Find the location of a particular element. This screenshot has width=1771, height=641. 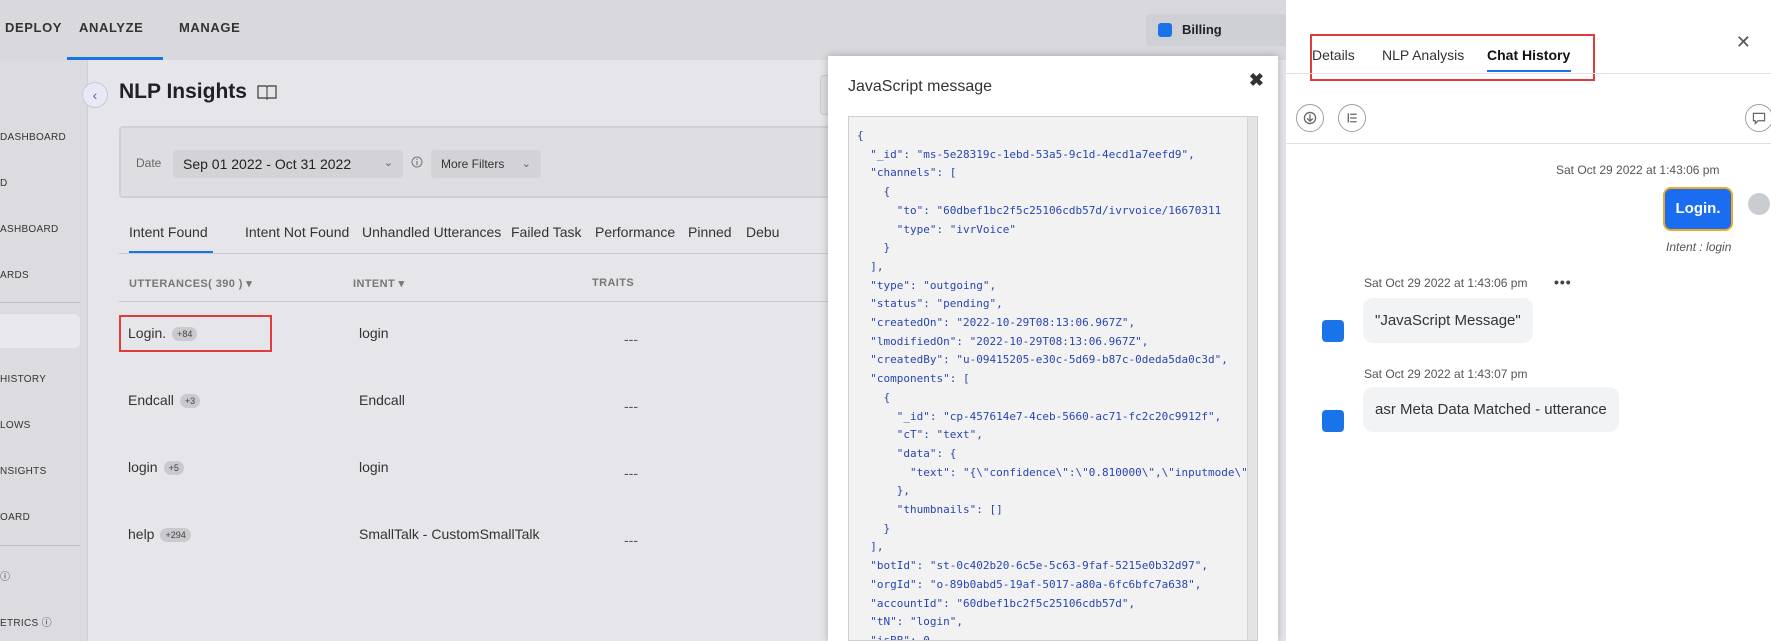

utterance-cell: login +5 is located at coordinates (156, 467).